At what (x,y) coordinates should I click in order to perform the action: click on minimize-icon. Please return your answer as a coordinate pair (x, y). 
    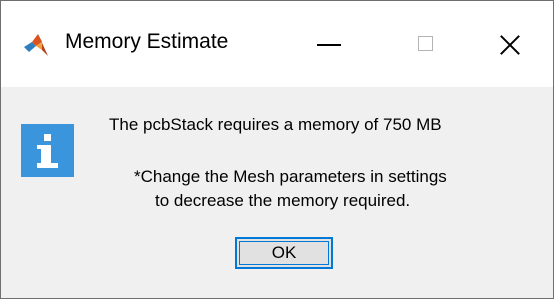
    Looking at the image, I should click on (329, 45).